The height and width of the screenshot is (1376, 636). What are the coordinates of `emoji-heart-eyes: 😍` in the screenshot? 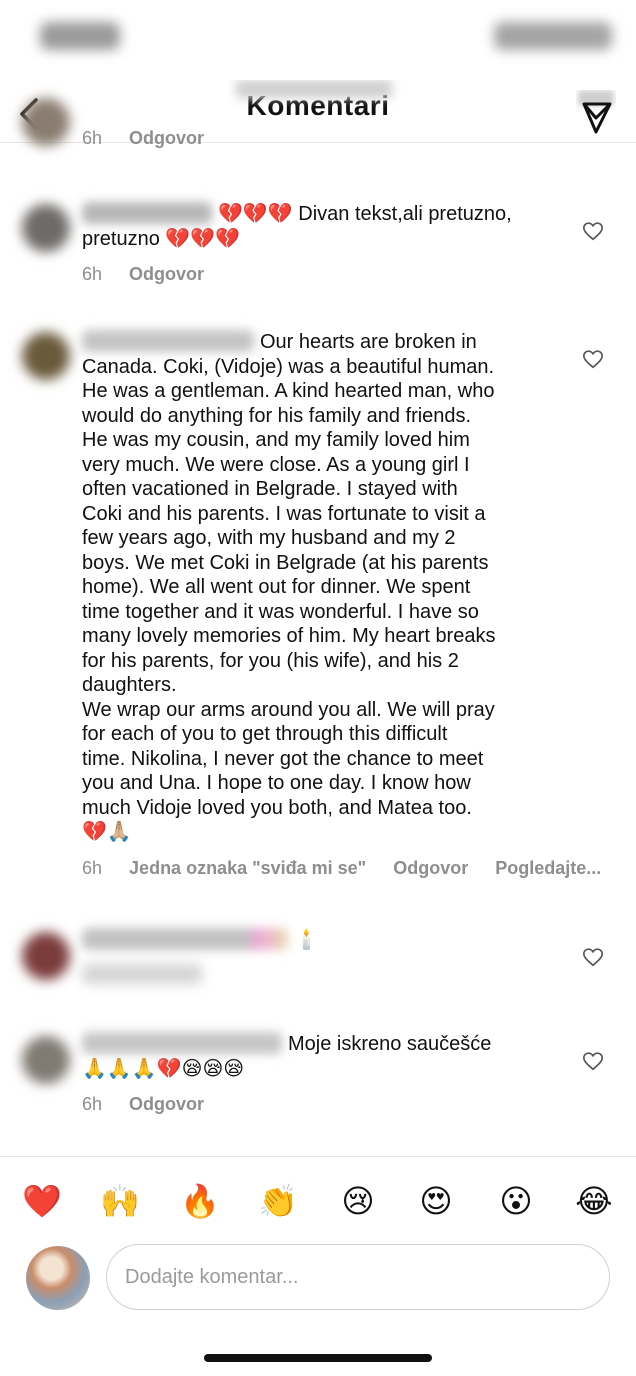 It's located at (436, 1201).